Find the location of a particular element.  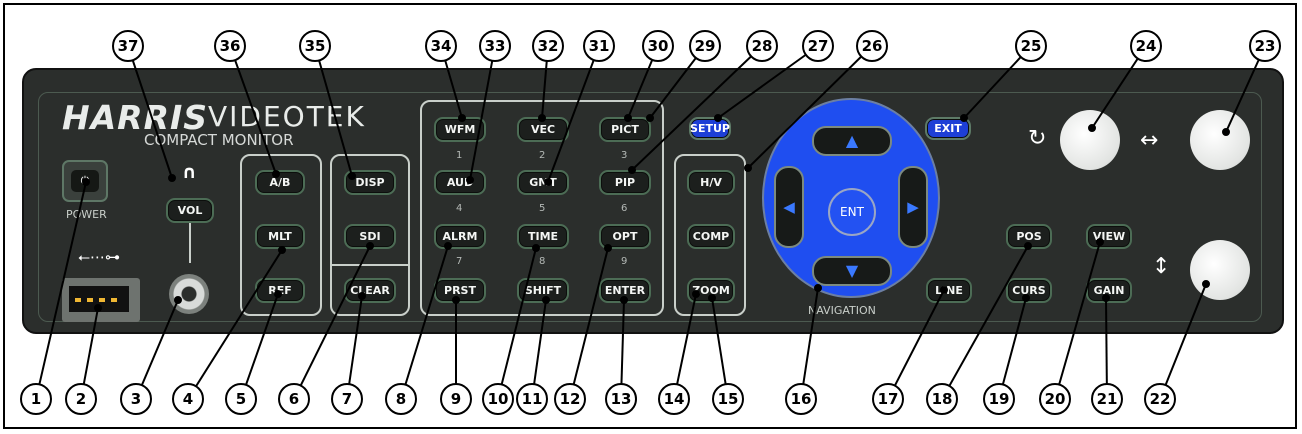

callout-9: 9 is located at coordinates (456, 399).